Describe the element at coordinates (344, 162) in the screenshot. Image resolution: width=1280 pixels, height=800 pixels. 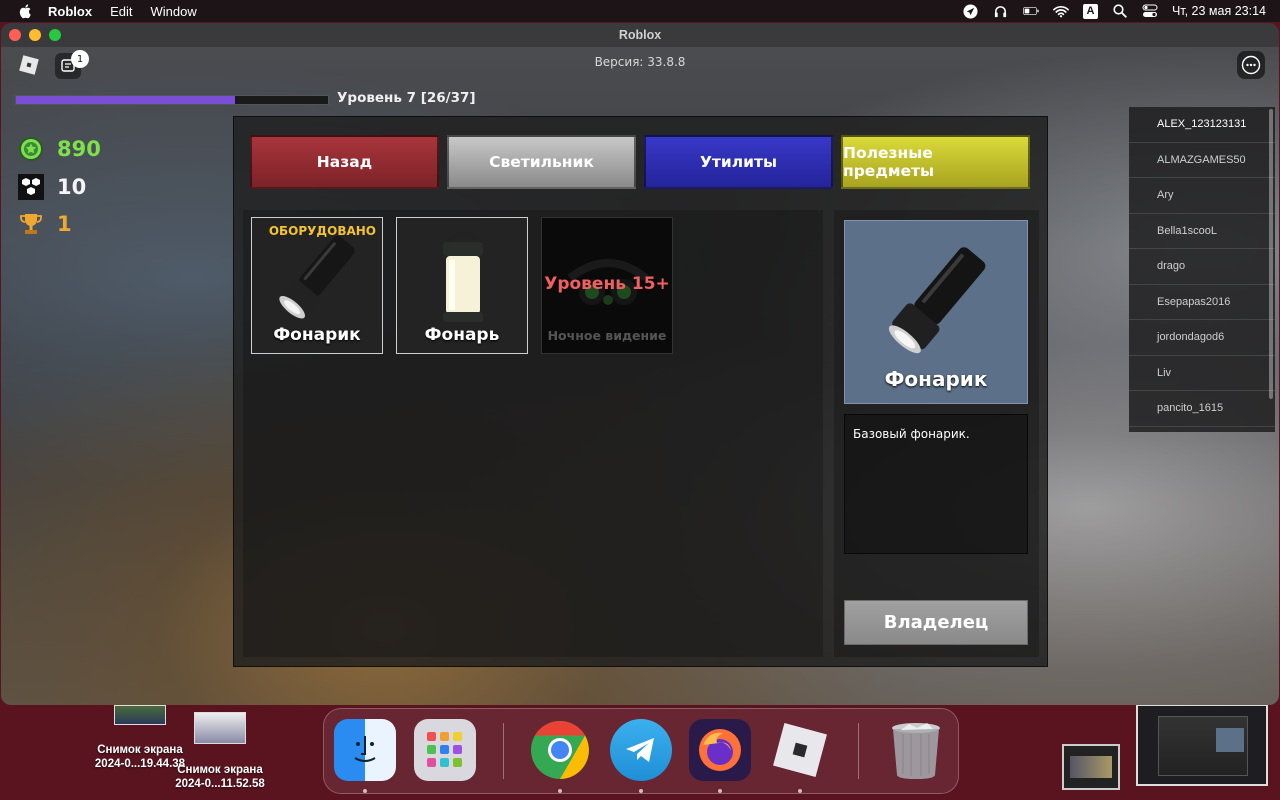
I see `back-button: Назад` at that location.